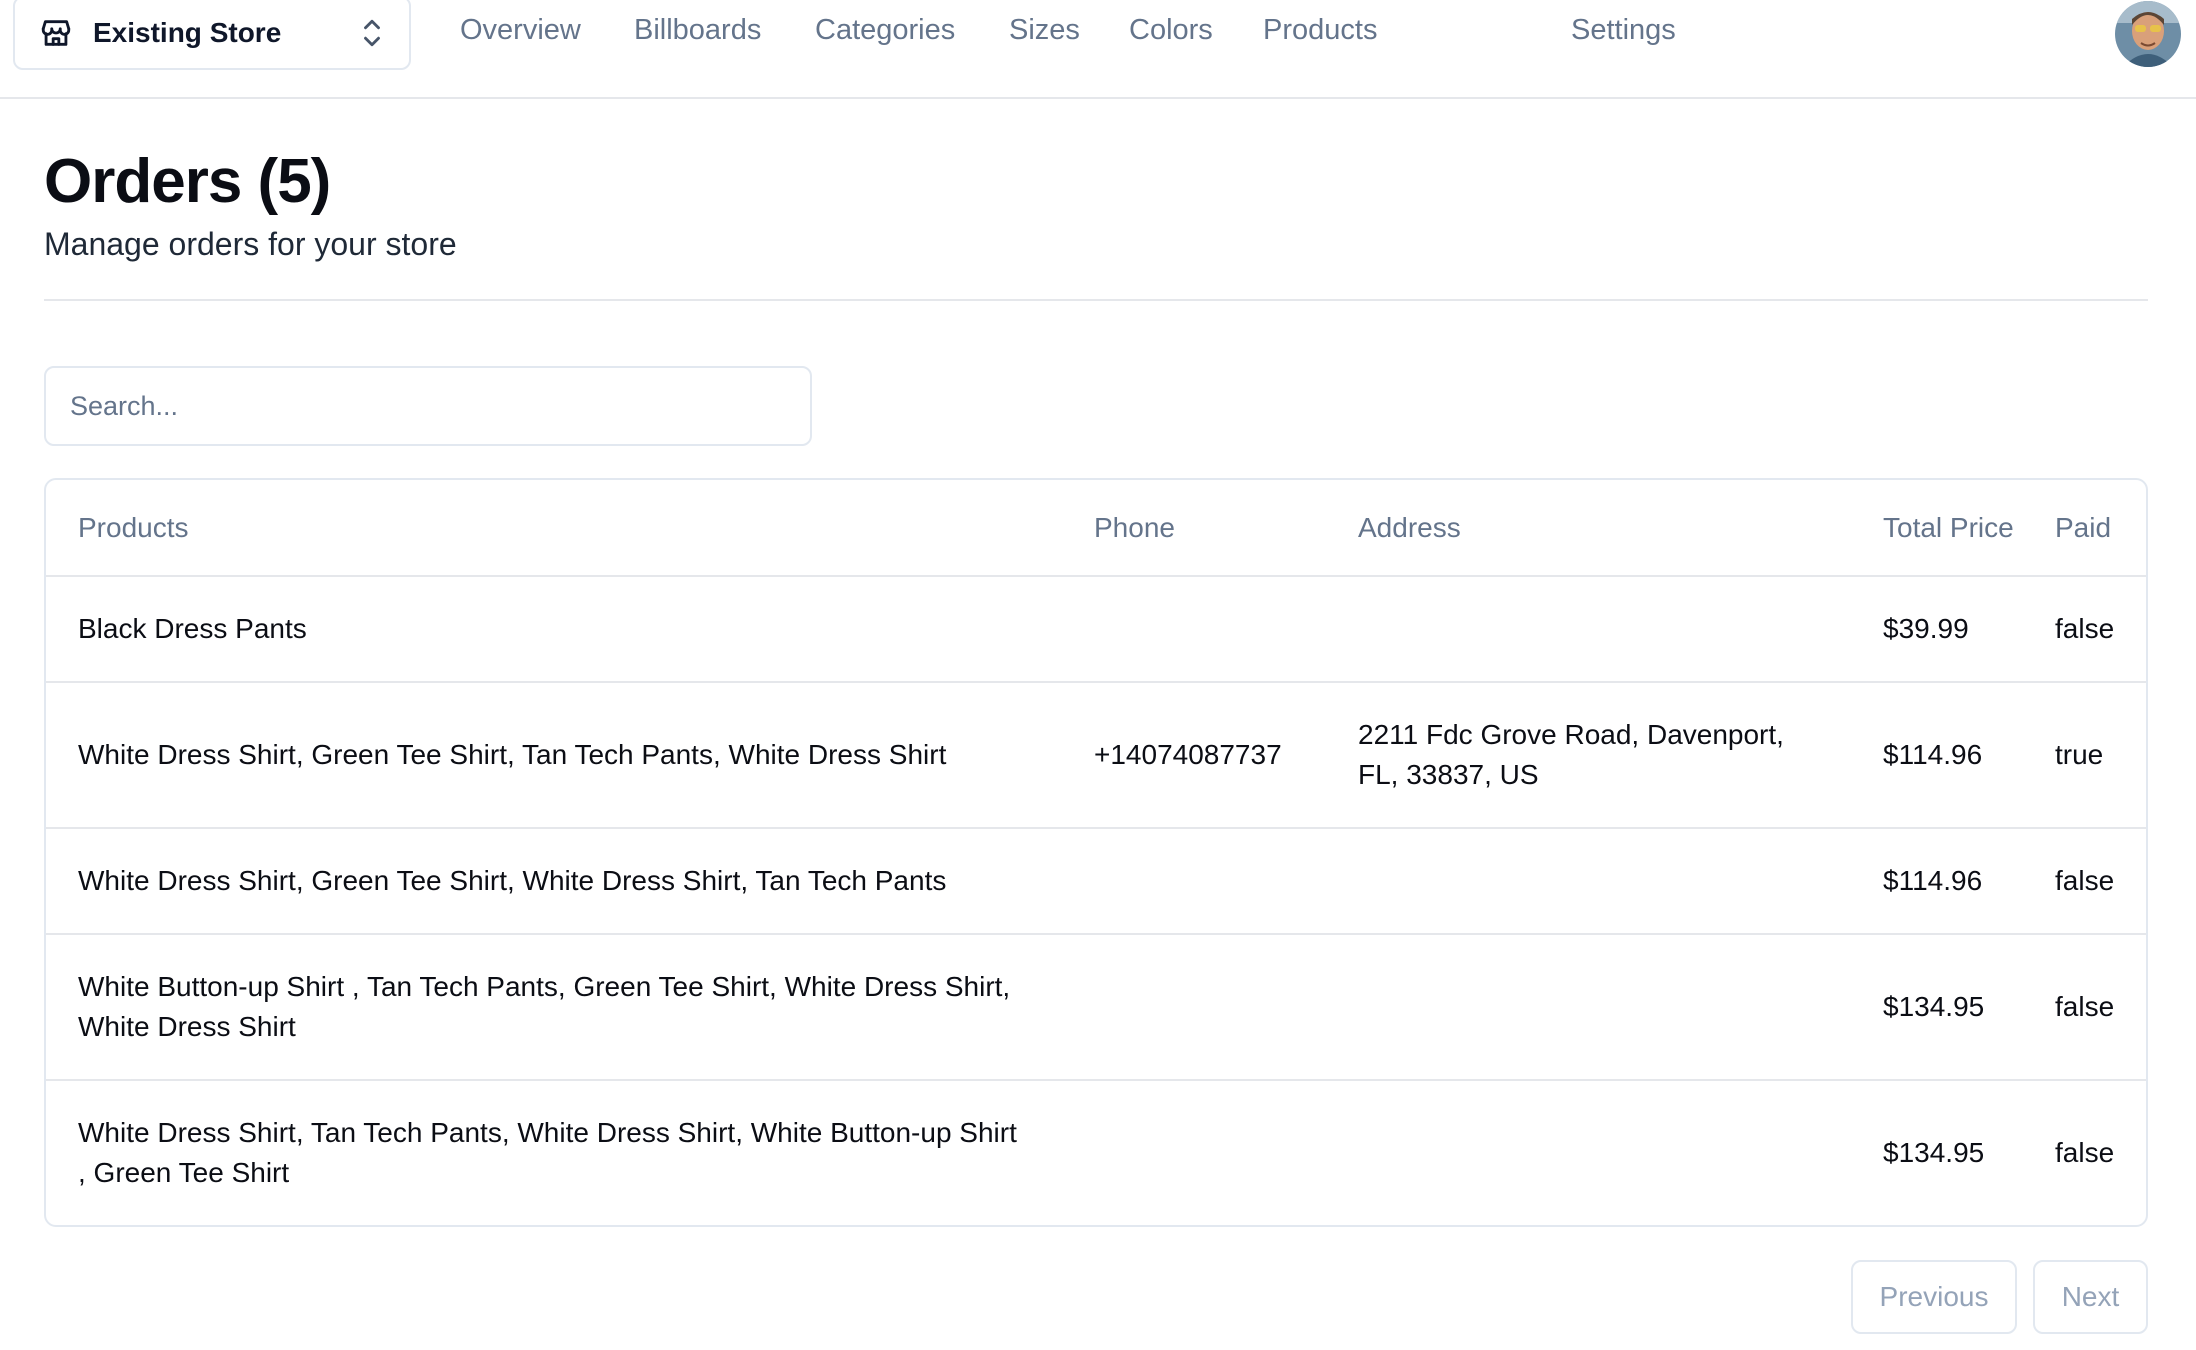 This screenshot has height=1350, width=2196. Describe the element at coordinates (2148, 34) in the screenshot. I see `user-avatar` at that location.